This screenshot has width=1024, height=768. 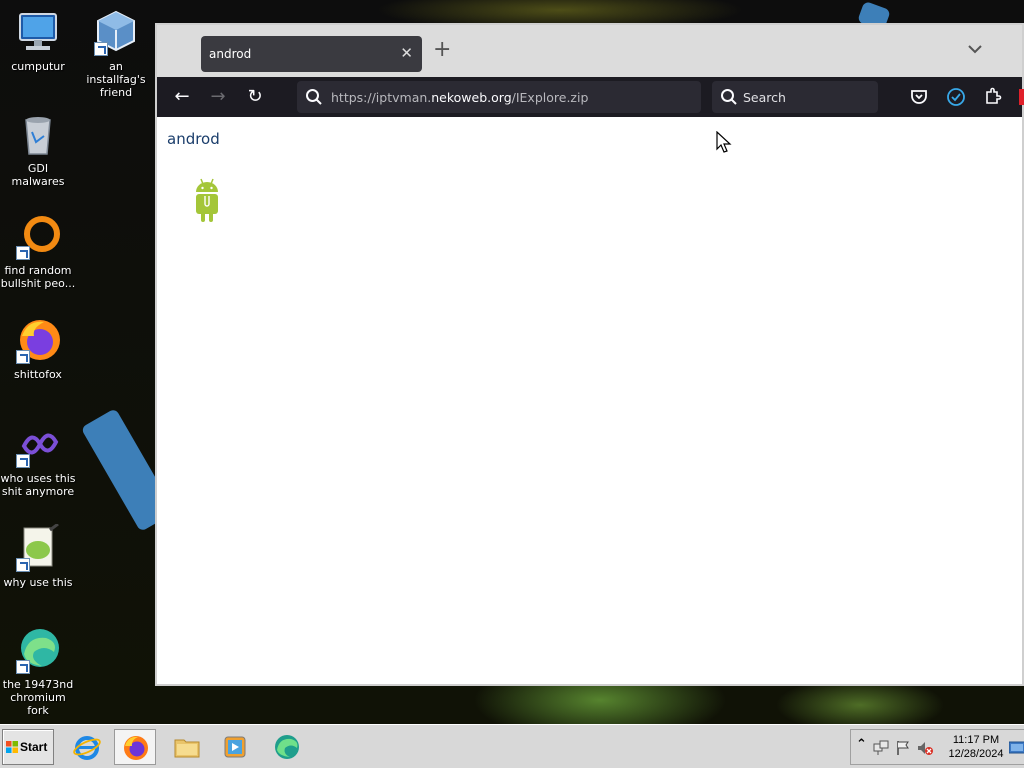 I want to click on tab-title: androd, so click(x=230, y=54).